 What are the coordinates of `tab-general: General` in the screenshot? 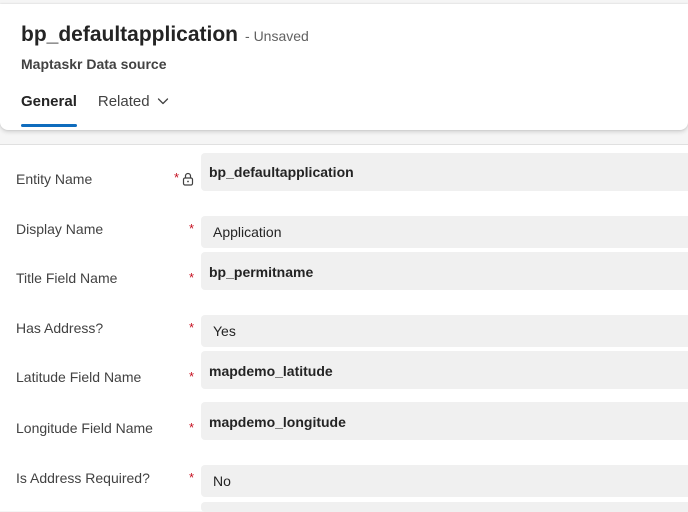 It's located at (49, 110).